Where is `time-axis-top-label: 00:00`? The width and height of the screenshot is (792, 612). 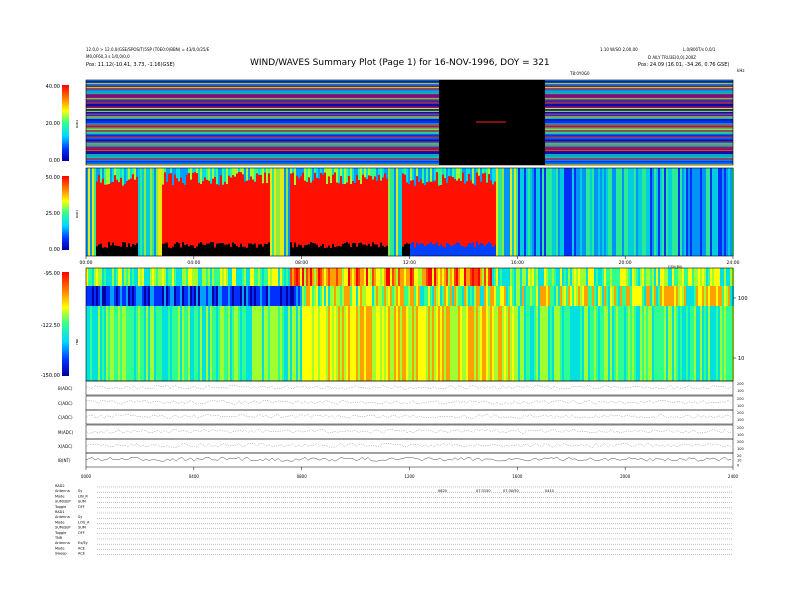
time-axis-top-label: 00:00 is located at coordinates (86, 263).